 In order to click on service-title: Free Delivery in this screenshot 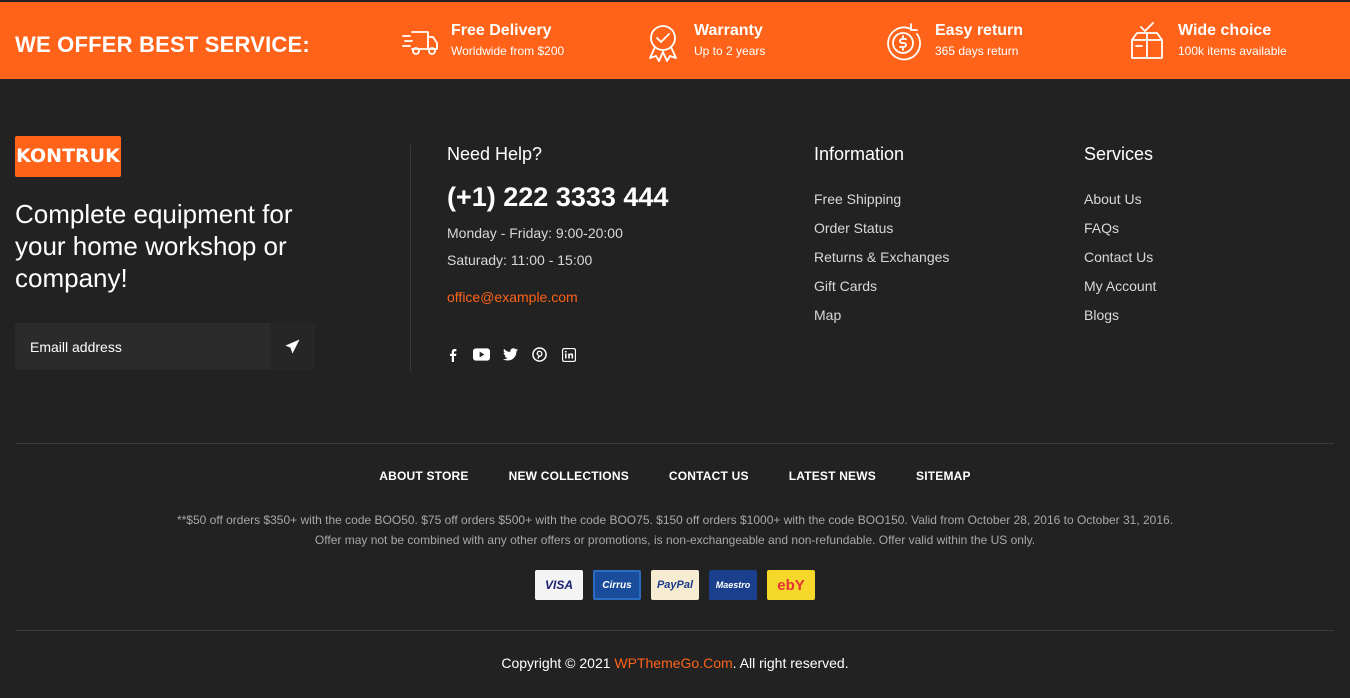, I will do `click(501, 30)`.